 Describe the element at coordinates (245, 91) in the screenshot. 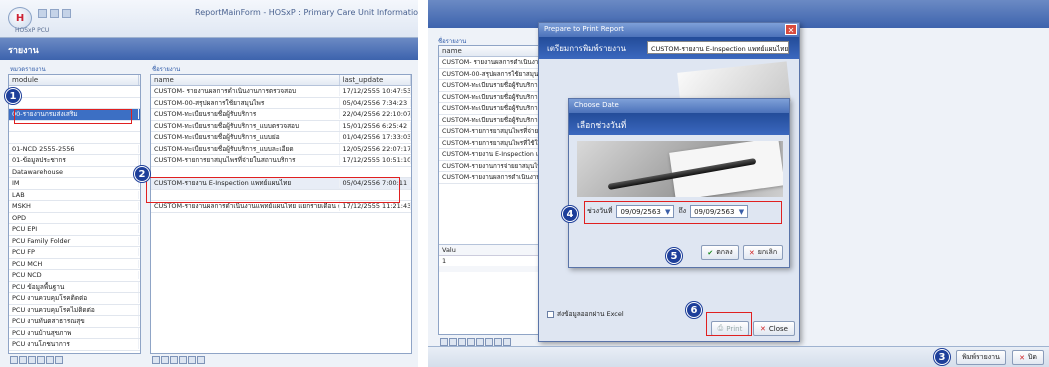

I see `report-name-cell: CUSTOM- รายงานผลการดำเนินงานการตรวจสอบ` at that location.